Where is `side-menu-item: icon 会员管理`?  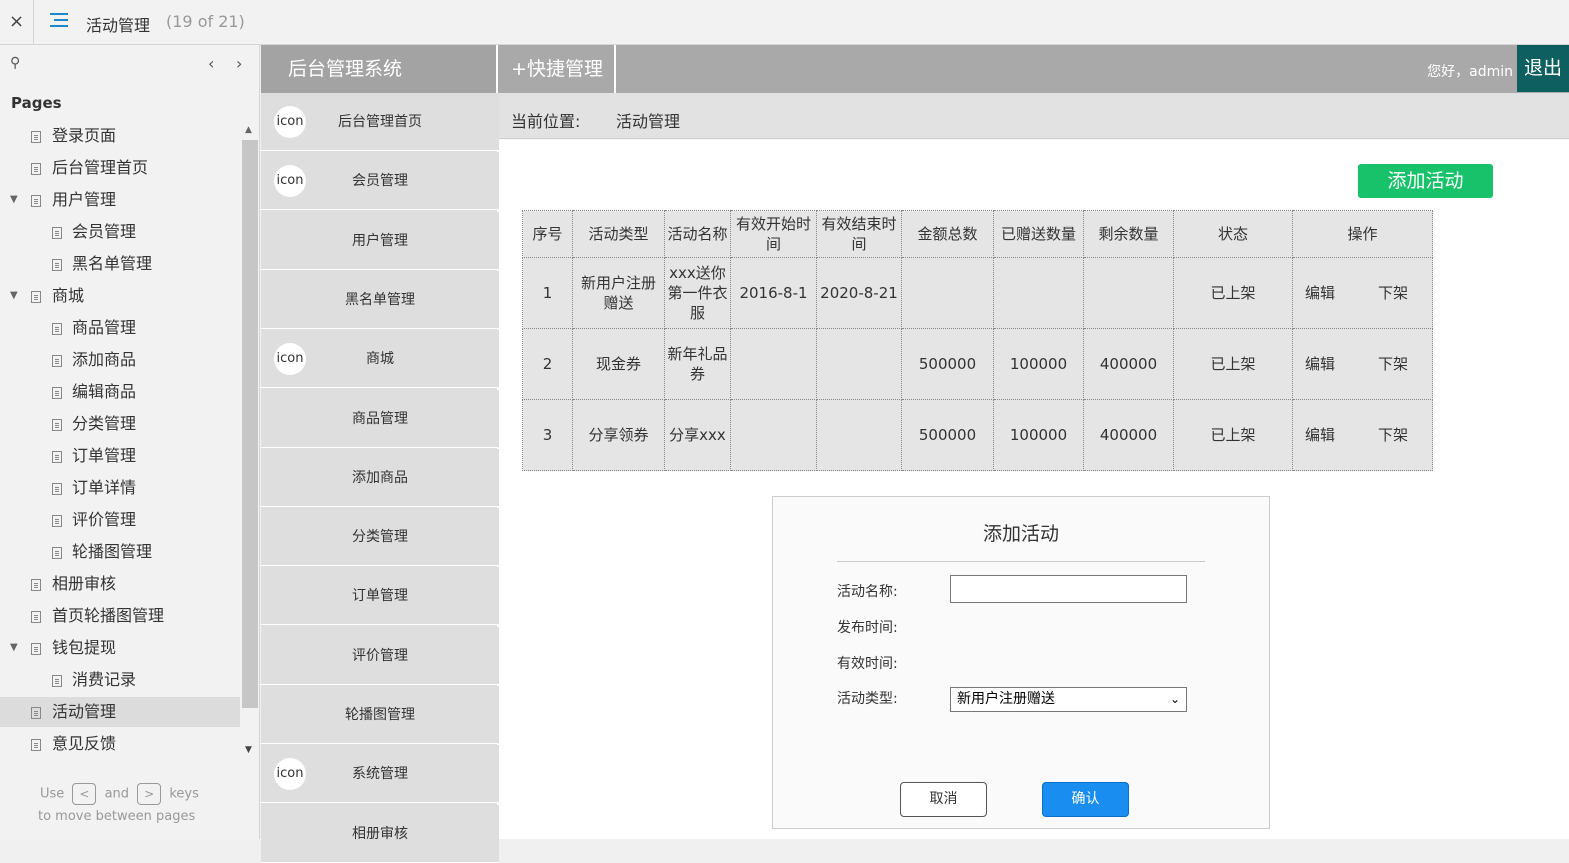 side-menu-item: icon 会员管理 is located at coordinates (380, 181).